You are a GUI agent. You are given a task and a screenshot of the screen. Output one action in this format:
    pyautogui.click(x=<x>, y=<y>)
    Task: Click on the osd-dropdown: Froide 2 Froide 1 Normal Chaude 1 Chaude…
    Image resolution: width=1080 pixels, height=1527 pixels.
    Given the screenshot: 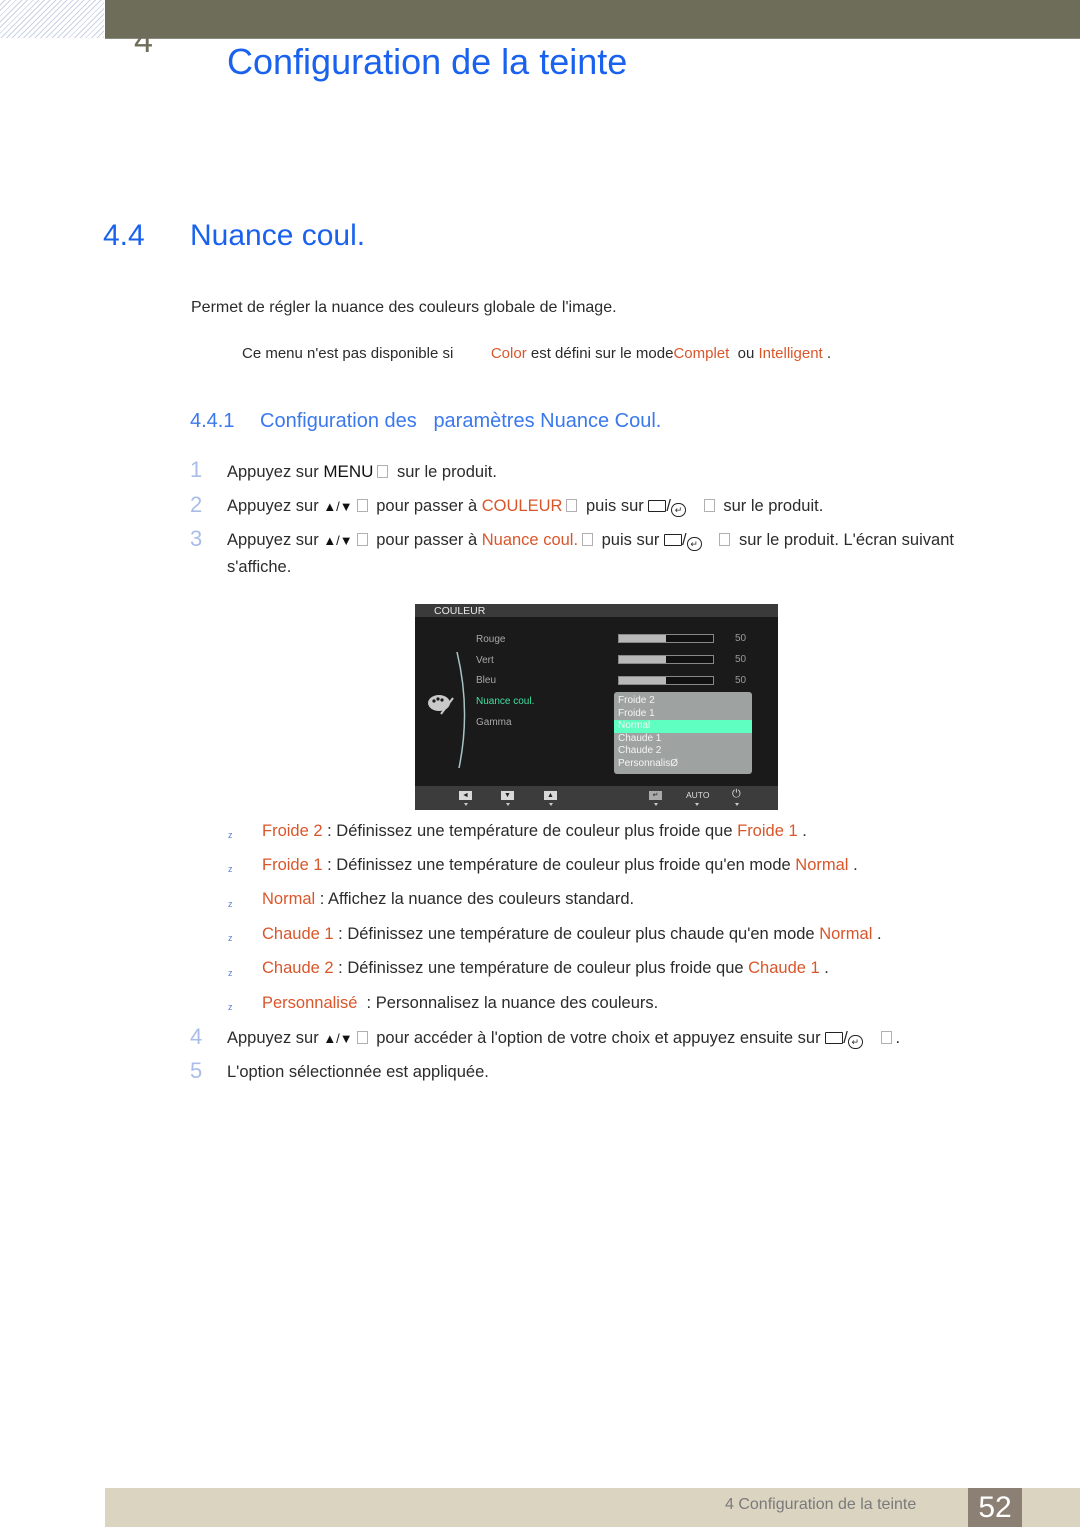 What is the action you would take?
    pyautogui.click(x=683, y=733)
    